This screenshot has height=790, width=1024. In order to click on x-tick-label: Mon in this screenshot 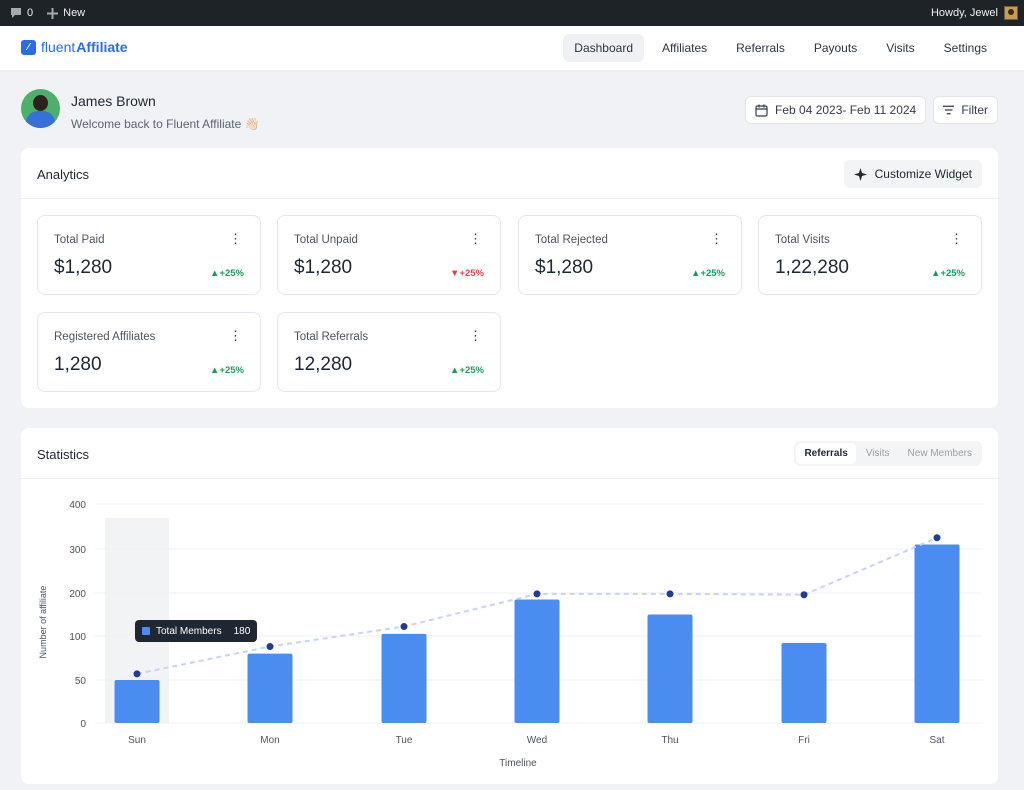, I will do `click(269, 740)`.